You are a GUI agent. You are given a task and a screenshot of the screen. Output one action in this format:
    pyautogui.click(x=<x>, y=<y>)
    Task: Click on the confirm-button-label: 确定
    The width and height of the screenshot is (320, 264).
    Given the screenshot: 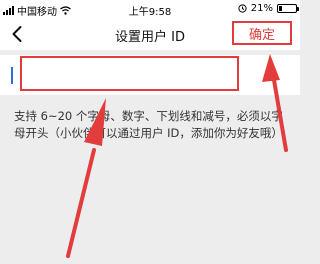 What is the action you would take?
    pyautogui.click(x=261, y=35)
    